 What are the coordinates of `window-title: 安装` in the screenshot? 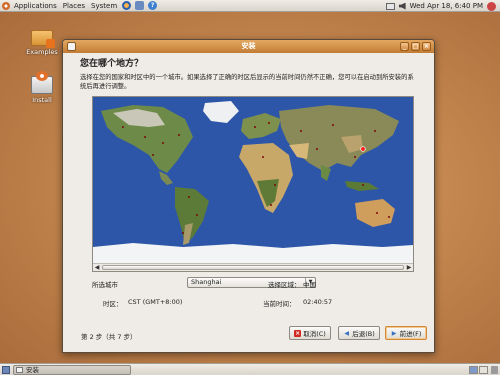 It's located at (248, 46).